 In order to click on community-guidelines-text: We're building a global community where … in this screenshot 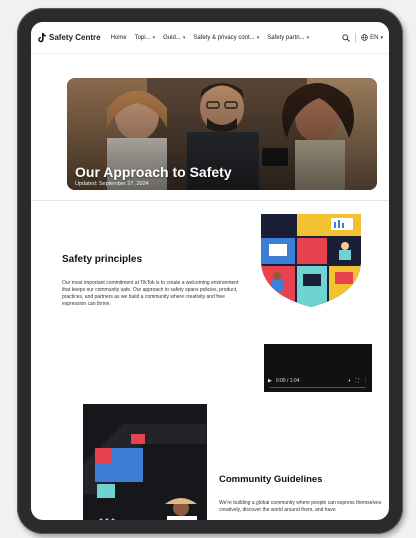, I will do `click(300, 506)`.